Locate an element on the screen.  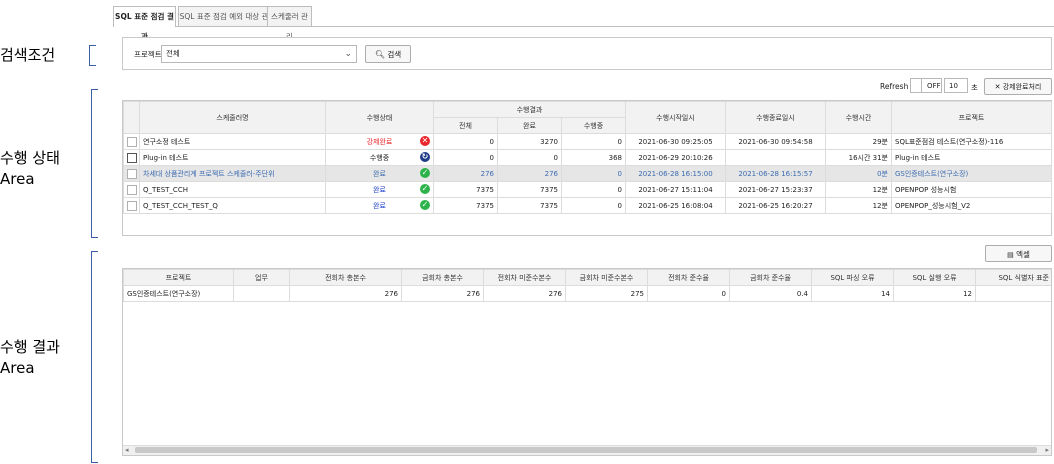
force-complete-label: 강제완료처리 is located at coordinates (1022, 87).